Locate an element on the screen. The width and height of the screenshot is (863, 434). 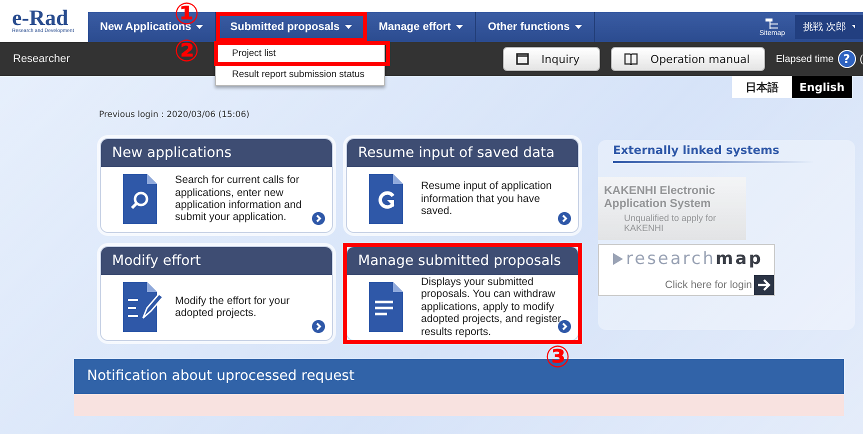
arrow-right-icon is located at coordinates (764, 285).